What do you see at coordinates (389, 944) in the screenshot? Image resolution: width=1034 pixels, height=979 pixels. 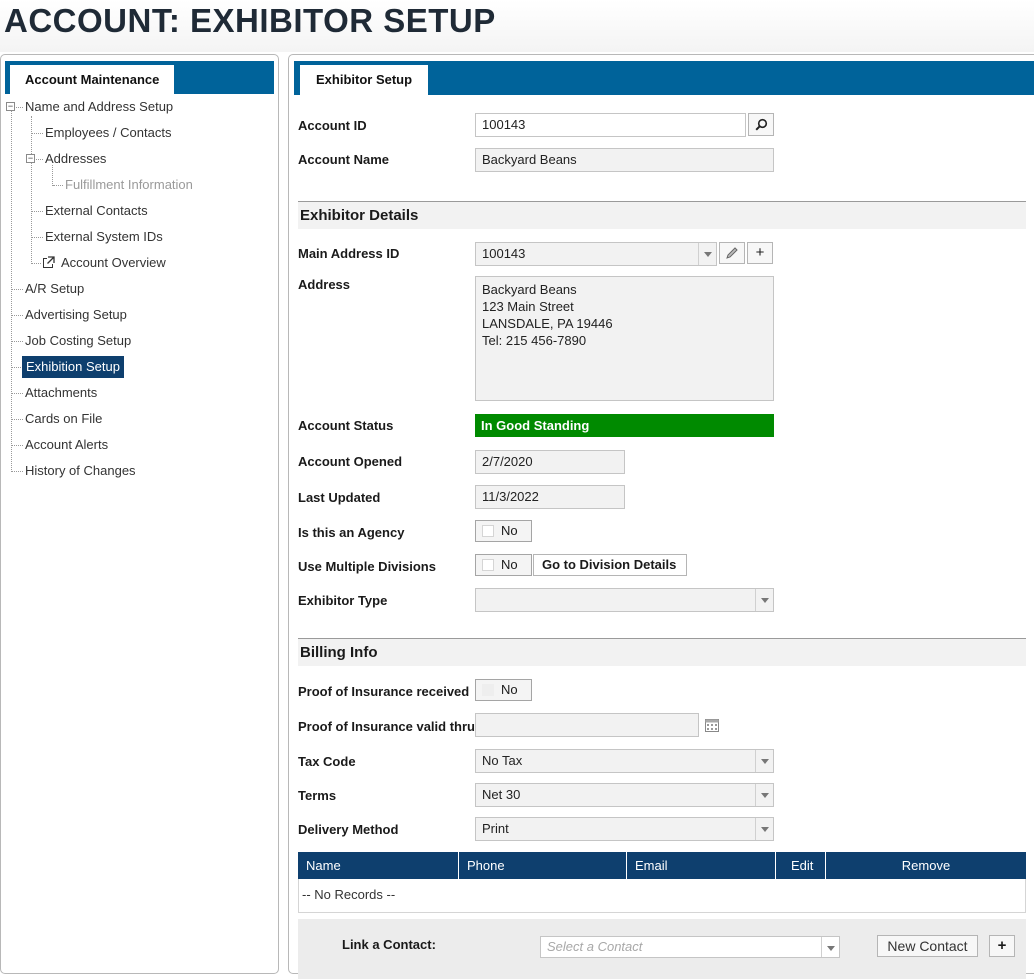 I see `link-contact-label: Link a Contact:` at bounding box center [389, 944].